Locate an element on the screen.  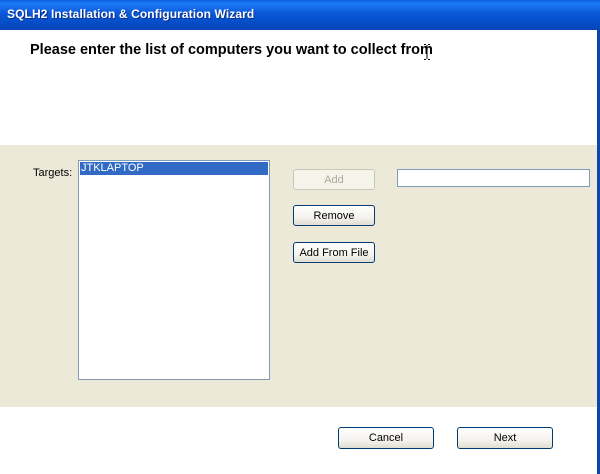
computer-name-input is located at coordinates (493, 178).